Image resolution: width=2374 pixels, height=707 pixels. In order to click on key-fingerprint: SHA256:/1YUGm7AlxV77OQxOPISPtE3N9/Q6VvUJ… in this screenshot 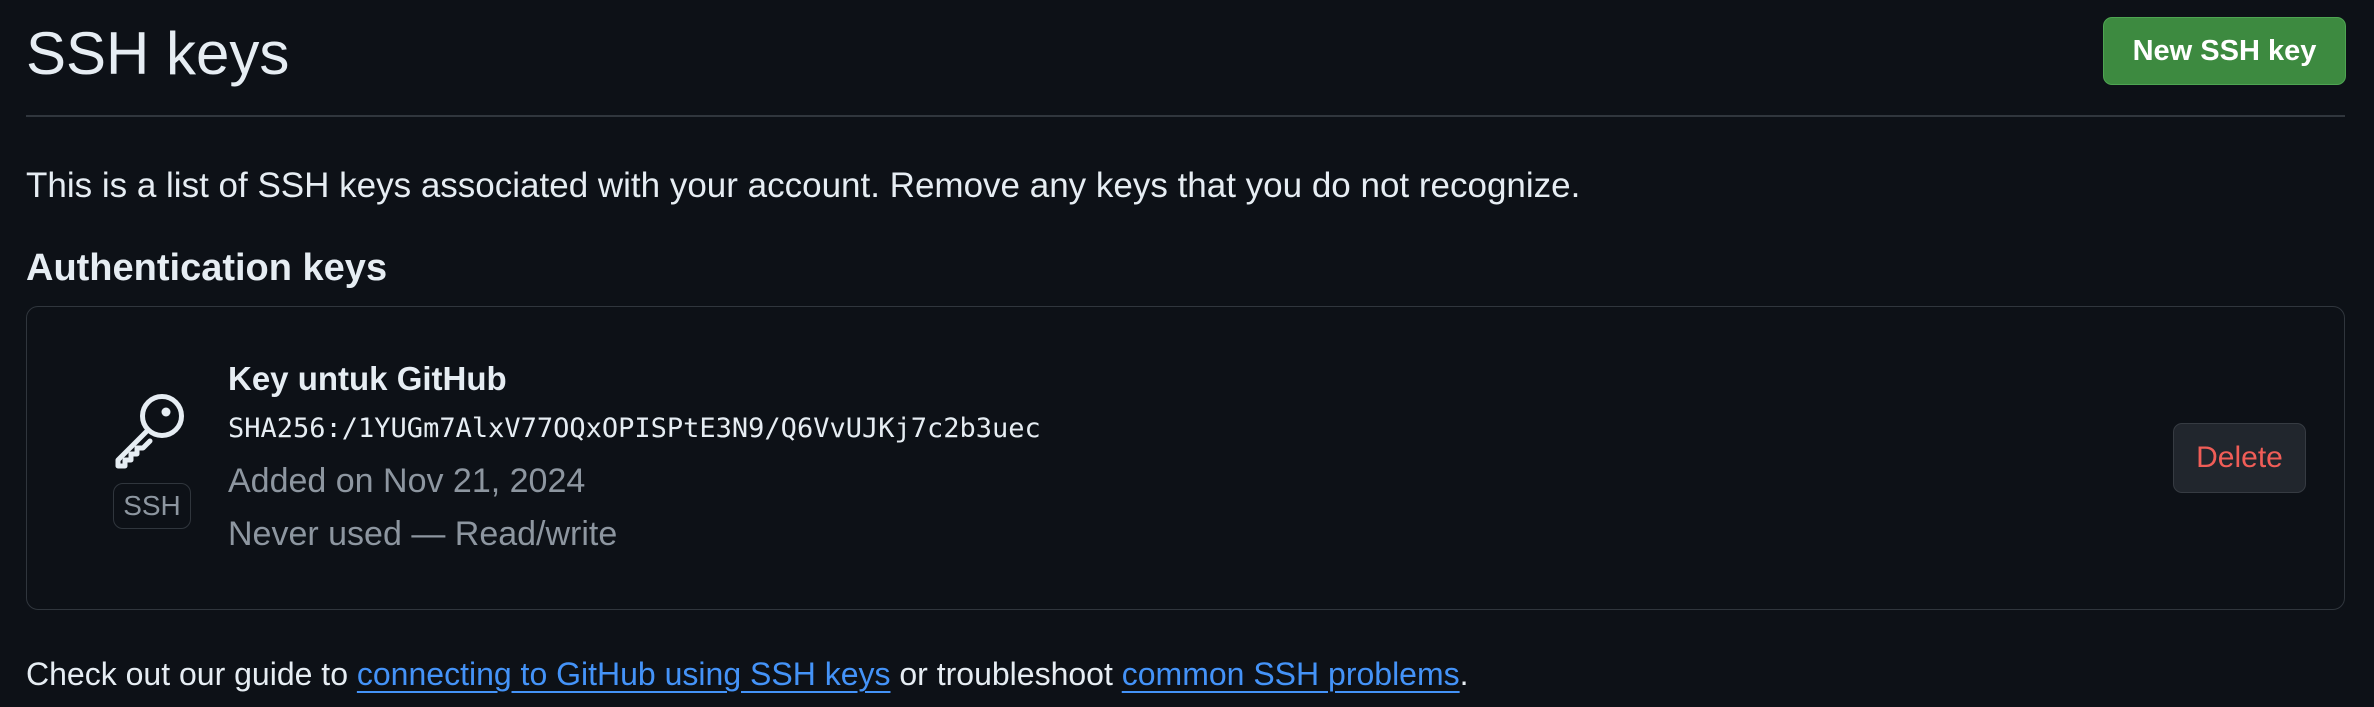, I will do `click(634, 428)`.